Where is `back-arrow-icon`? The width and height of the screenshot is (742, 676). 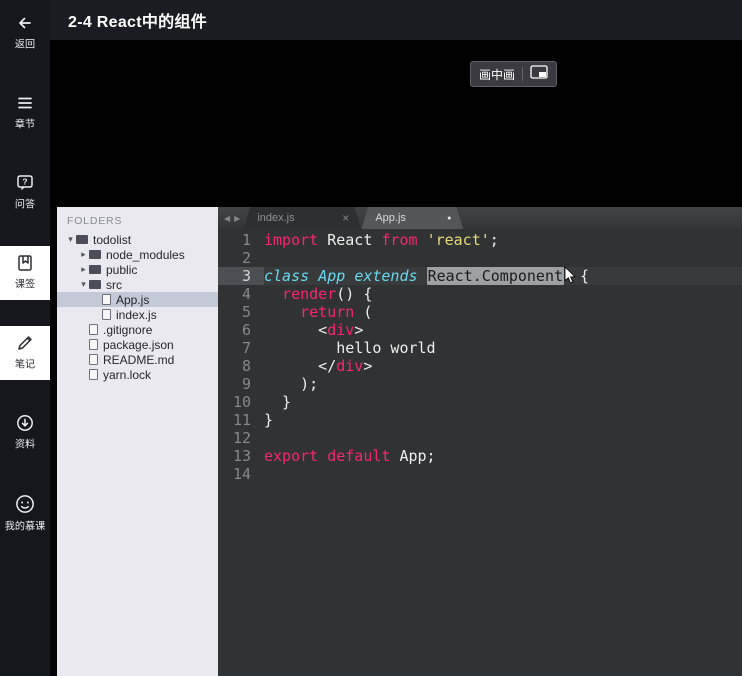
back-arrow-icon is located at coordinates (25, 23).